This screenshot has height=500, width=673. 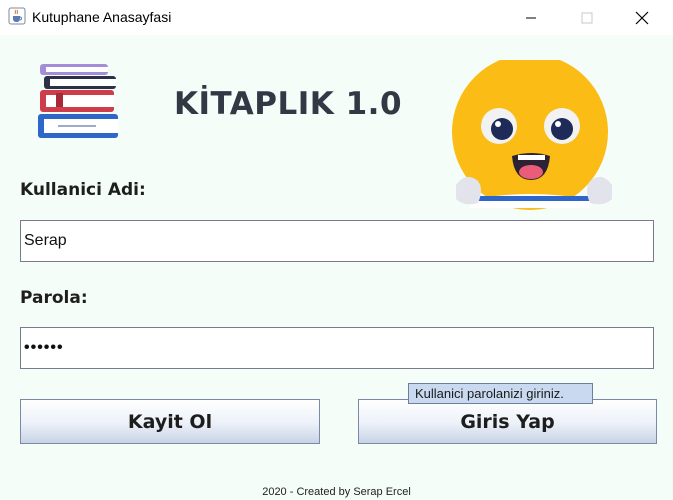 What do you see at coordinates (336, 17) in the screenshot?
I see `title-bar: Kutuphane Anasayfasi` at bounding box center [336, 17].